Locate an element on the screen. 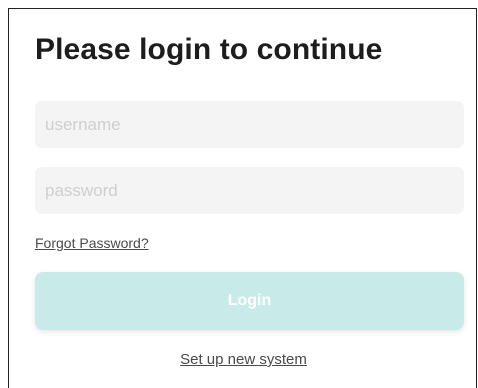 This screenshot has width=478, height=388. page-title: Please login to continue is located at coordinates (209, 49).